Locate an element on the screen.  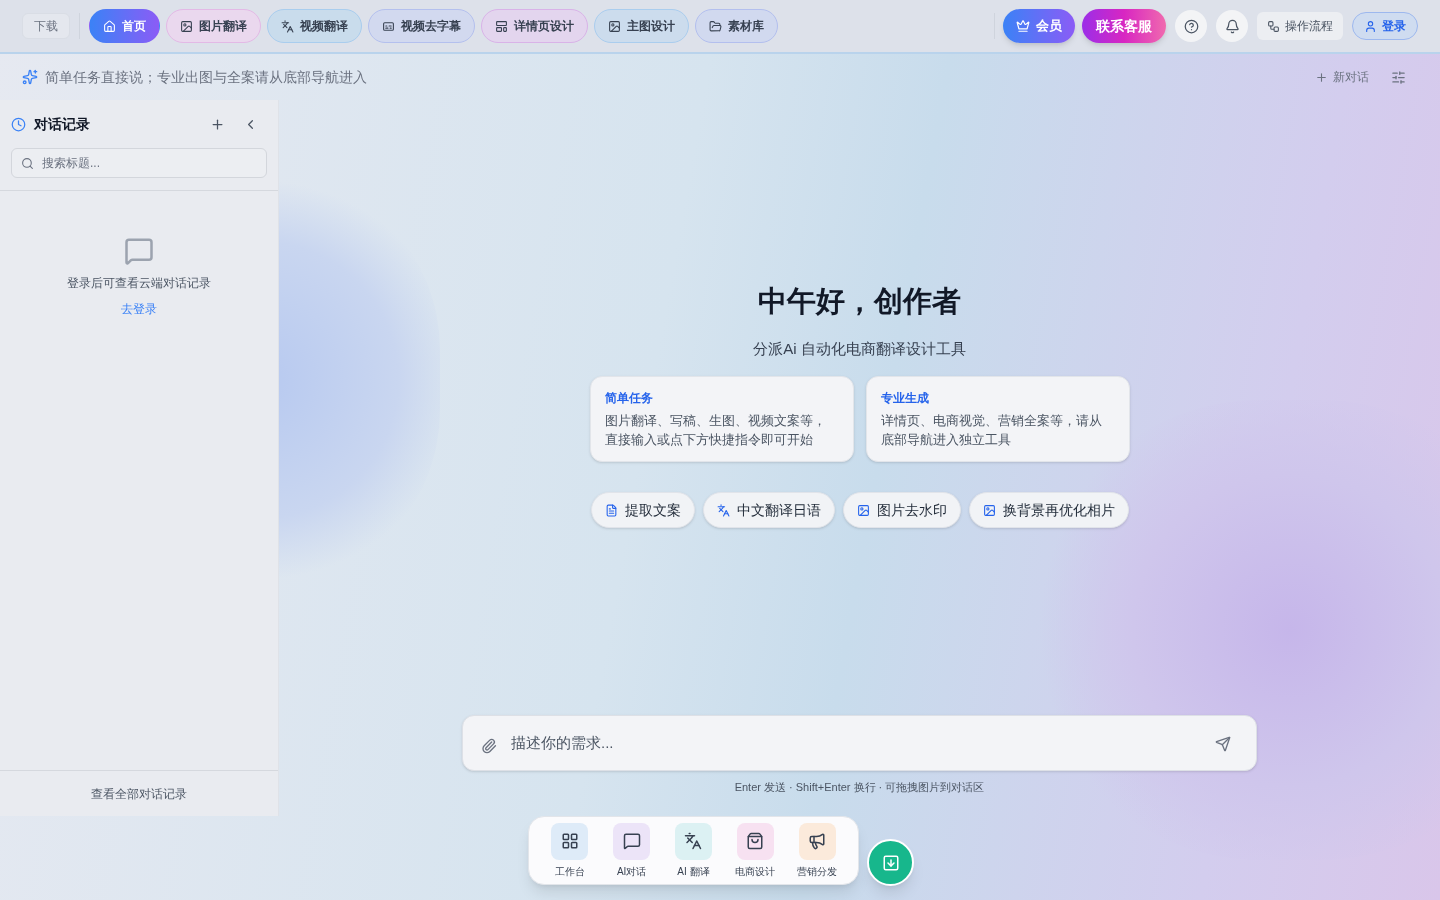
download-box-icon is located at coordinates (890, 862).